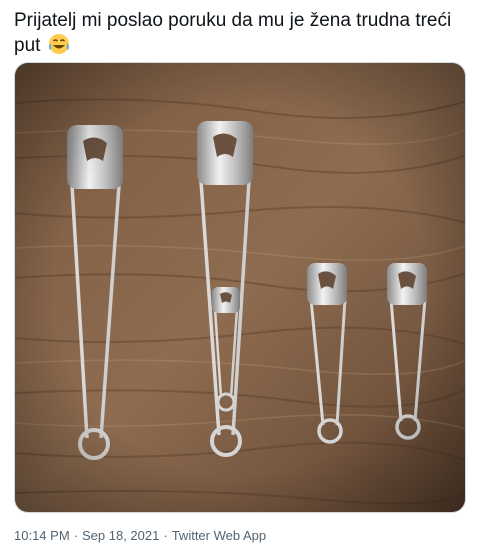 This screenshot has width=478, height=552. I want to click on tweet-time: 10:14 PM, so click(42, 535).